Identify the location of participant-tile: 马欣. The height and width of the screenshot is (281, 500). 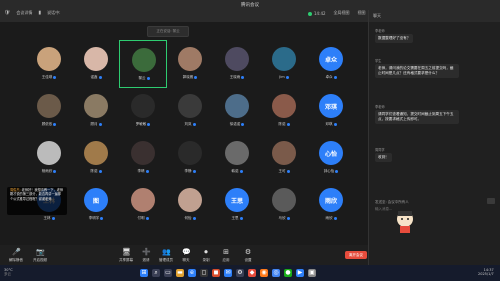
(284, 205).